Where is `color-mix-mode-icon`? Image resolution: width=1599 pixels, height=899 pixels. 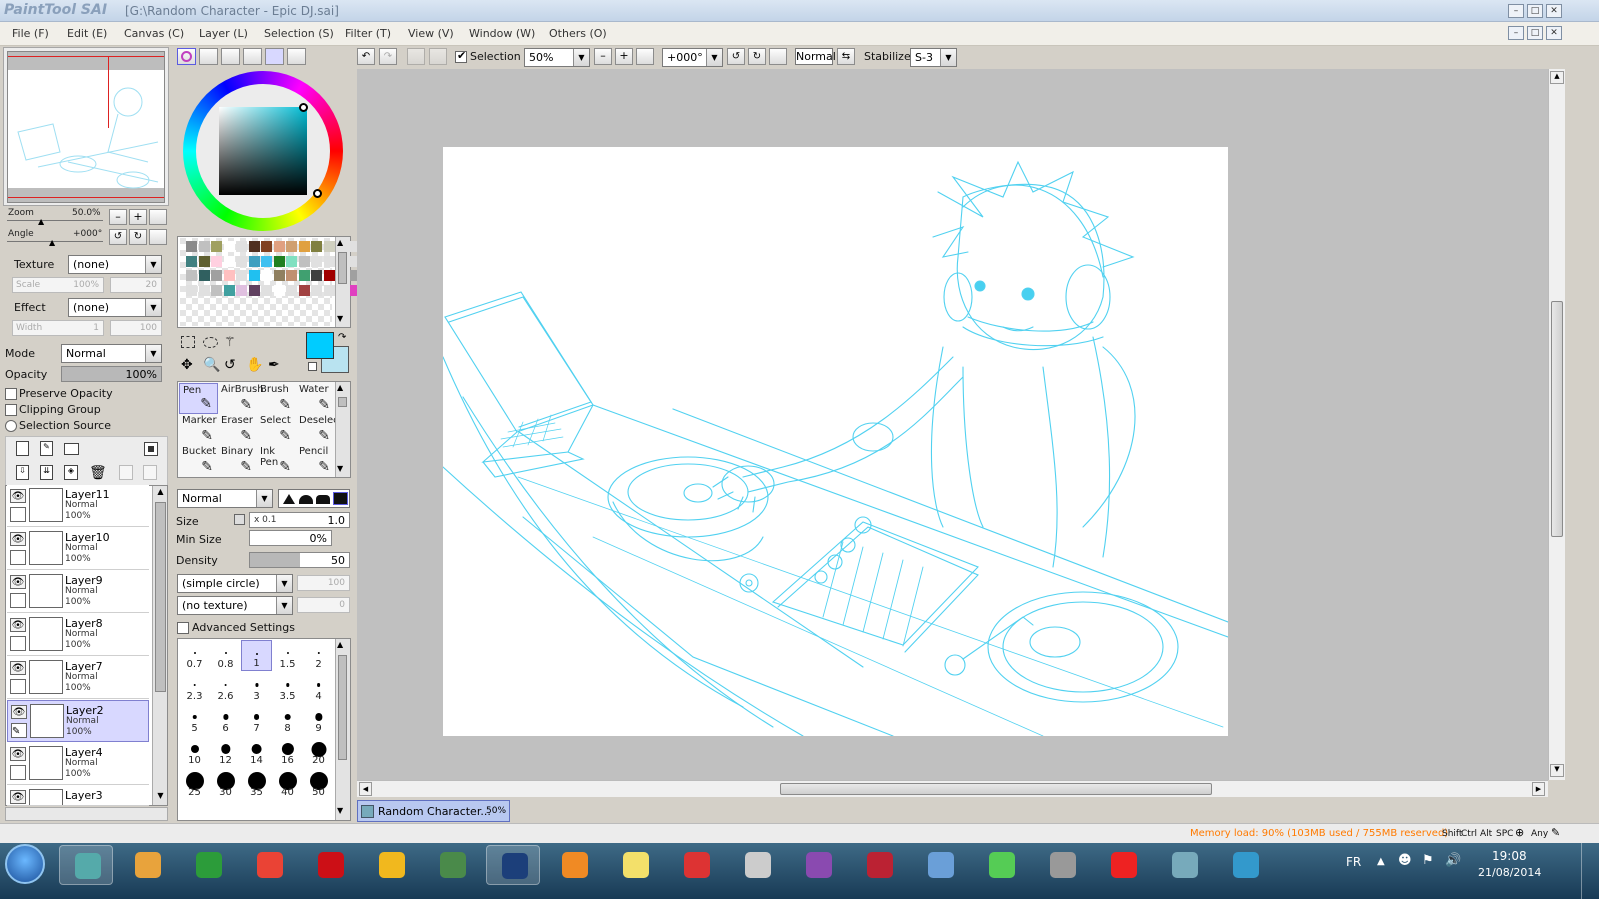 color-mix-mode-icon is located at coordinates (252, 56).